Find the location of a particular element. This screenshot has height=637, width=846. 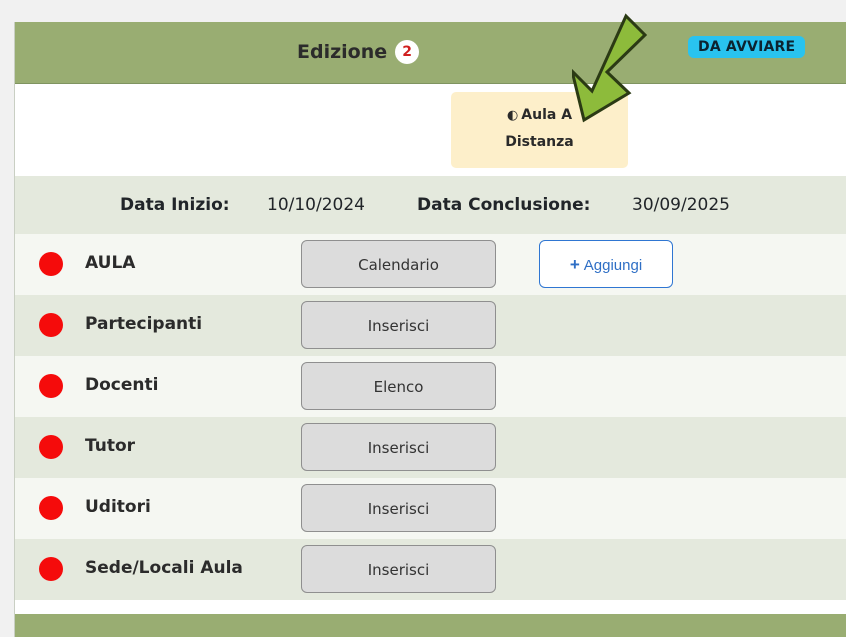

row-aula: AULA Calendario + Aggiungi is located at coordinates (430, 264).